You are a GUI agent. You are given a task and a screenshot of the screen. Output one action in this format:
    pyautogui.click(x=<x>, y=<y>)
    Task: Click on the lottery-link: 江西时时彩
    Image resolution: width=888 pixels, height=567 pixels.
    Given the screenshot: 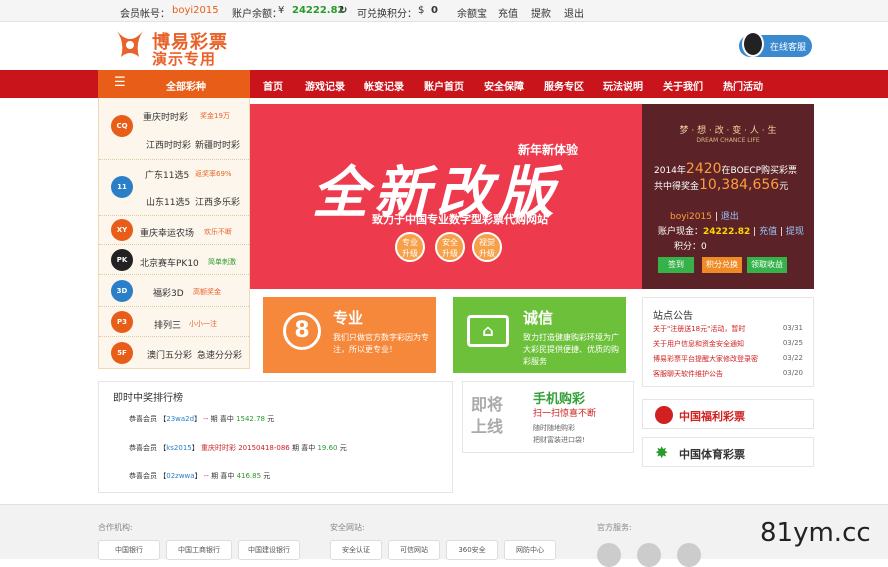 What is the action you would take?
    pyautogui.click(x=168, y=144)
    